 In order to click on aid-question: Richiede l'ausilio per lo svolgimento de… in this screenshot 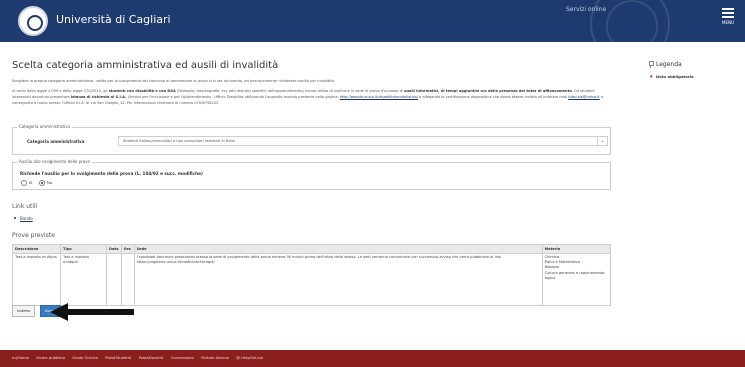, I will do `click(111, 173)`.